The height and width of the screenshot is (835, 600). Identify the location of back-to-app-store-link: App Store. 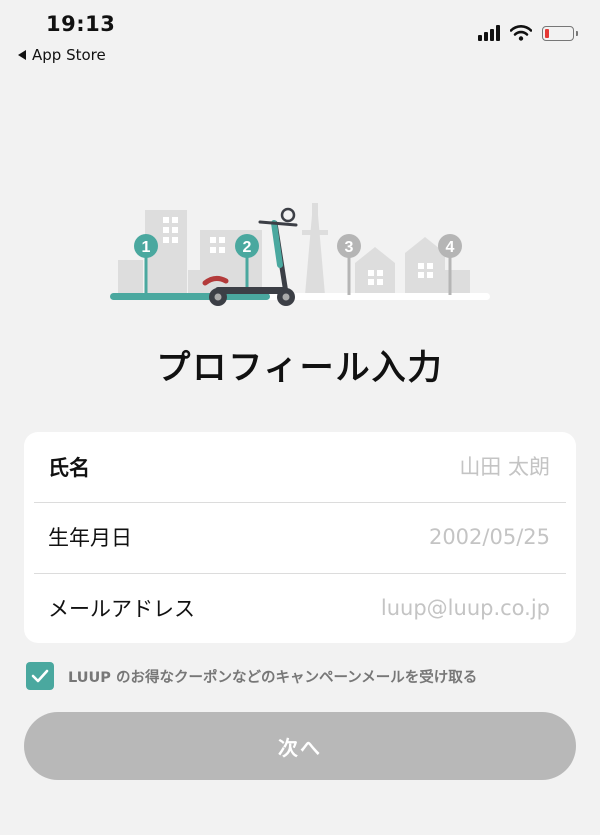
(62, 55).